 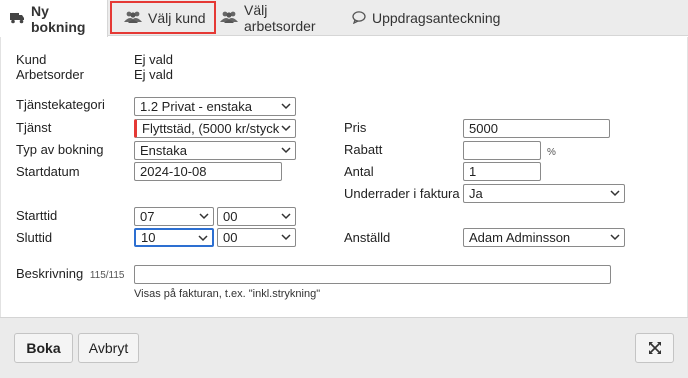 I want to click on price-value: 5000, so click(x=483, y=128).